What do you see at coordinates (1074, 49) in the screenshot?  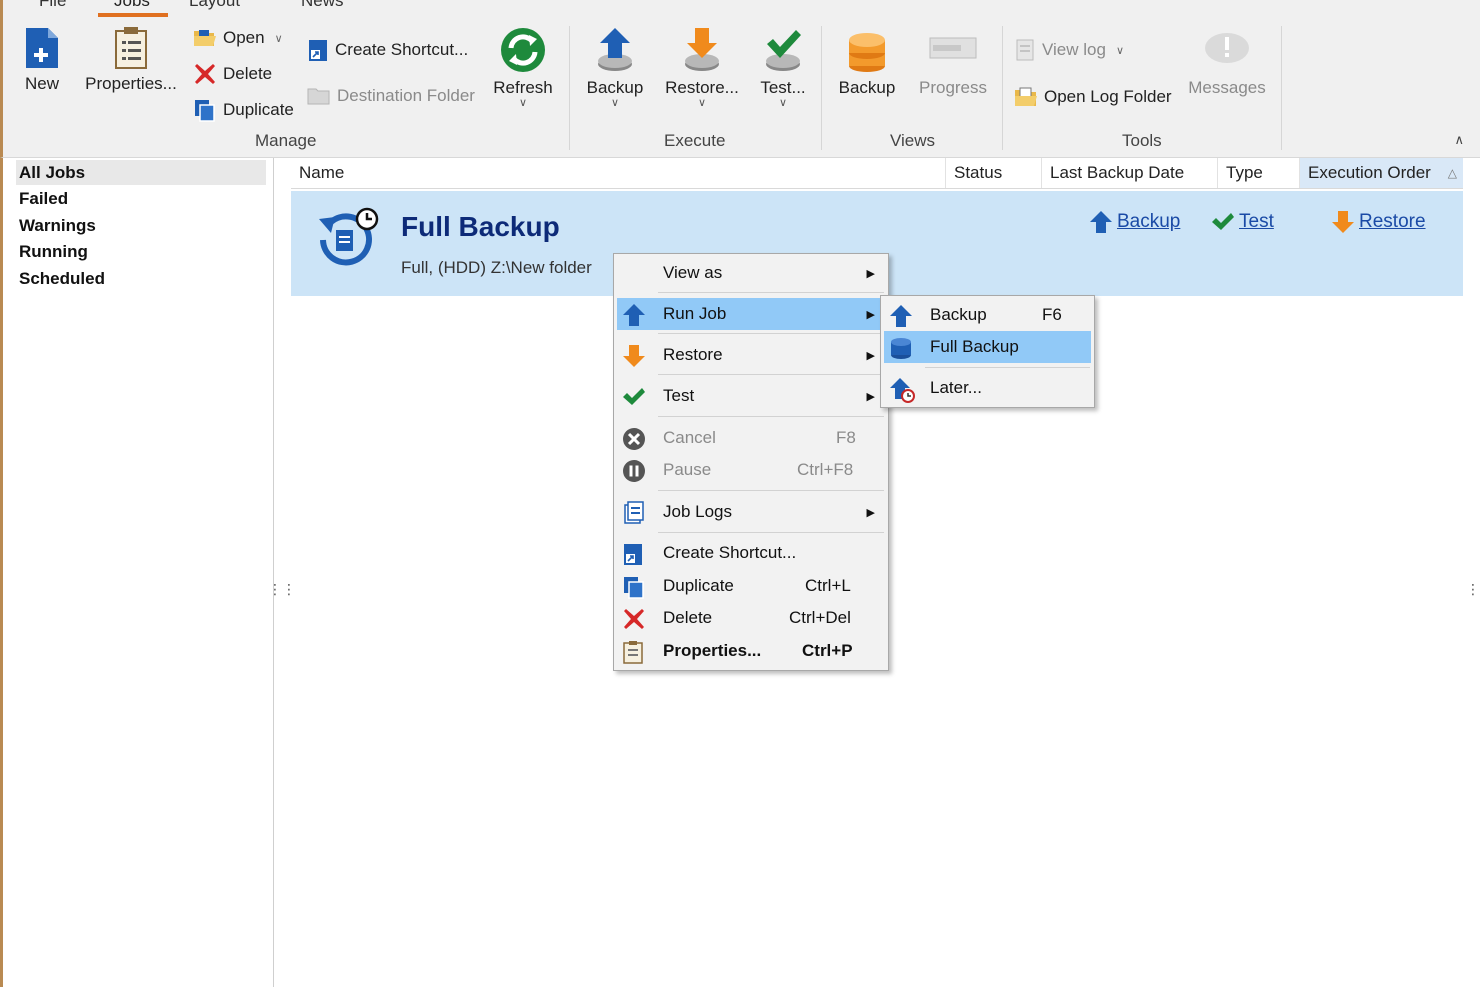 I see `view-log-label: View log` at bounding box center [1074, 49].